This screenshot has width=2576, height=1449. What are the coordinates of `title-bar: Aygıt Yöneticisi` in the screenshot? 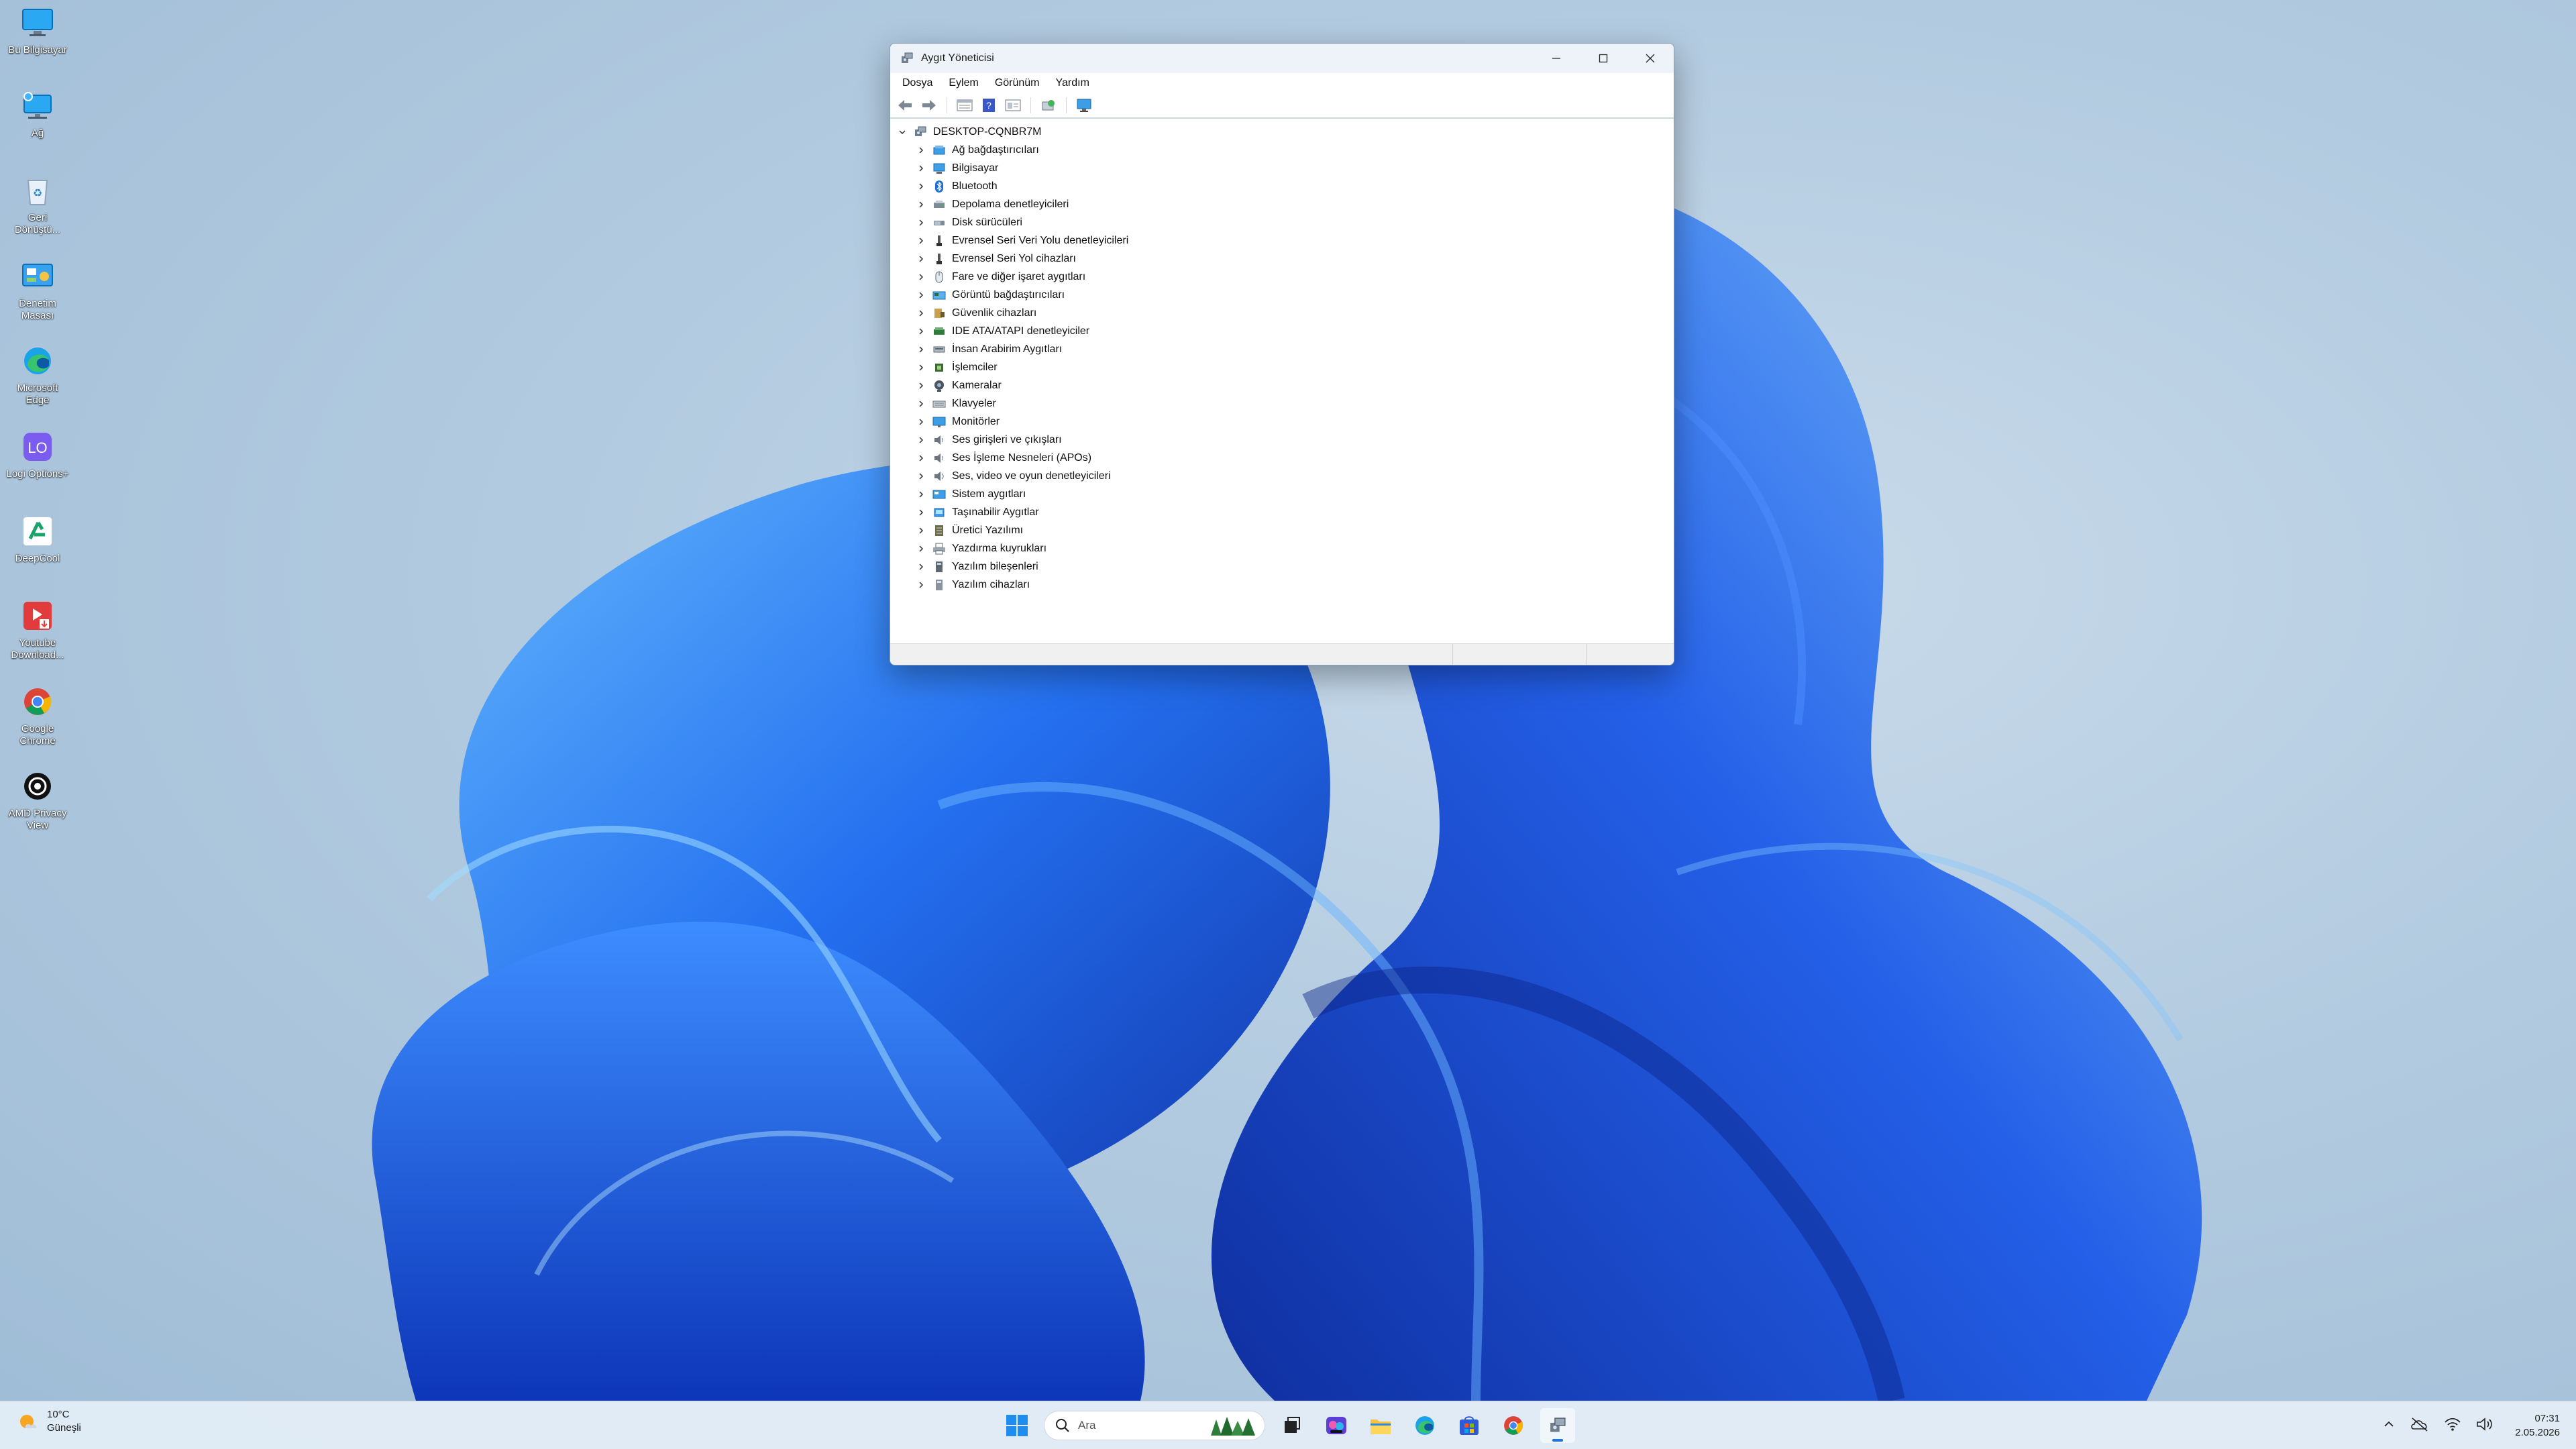 It's located at (1282, 58).